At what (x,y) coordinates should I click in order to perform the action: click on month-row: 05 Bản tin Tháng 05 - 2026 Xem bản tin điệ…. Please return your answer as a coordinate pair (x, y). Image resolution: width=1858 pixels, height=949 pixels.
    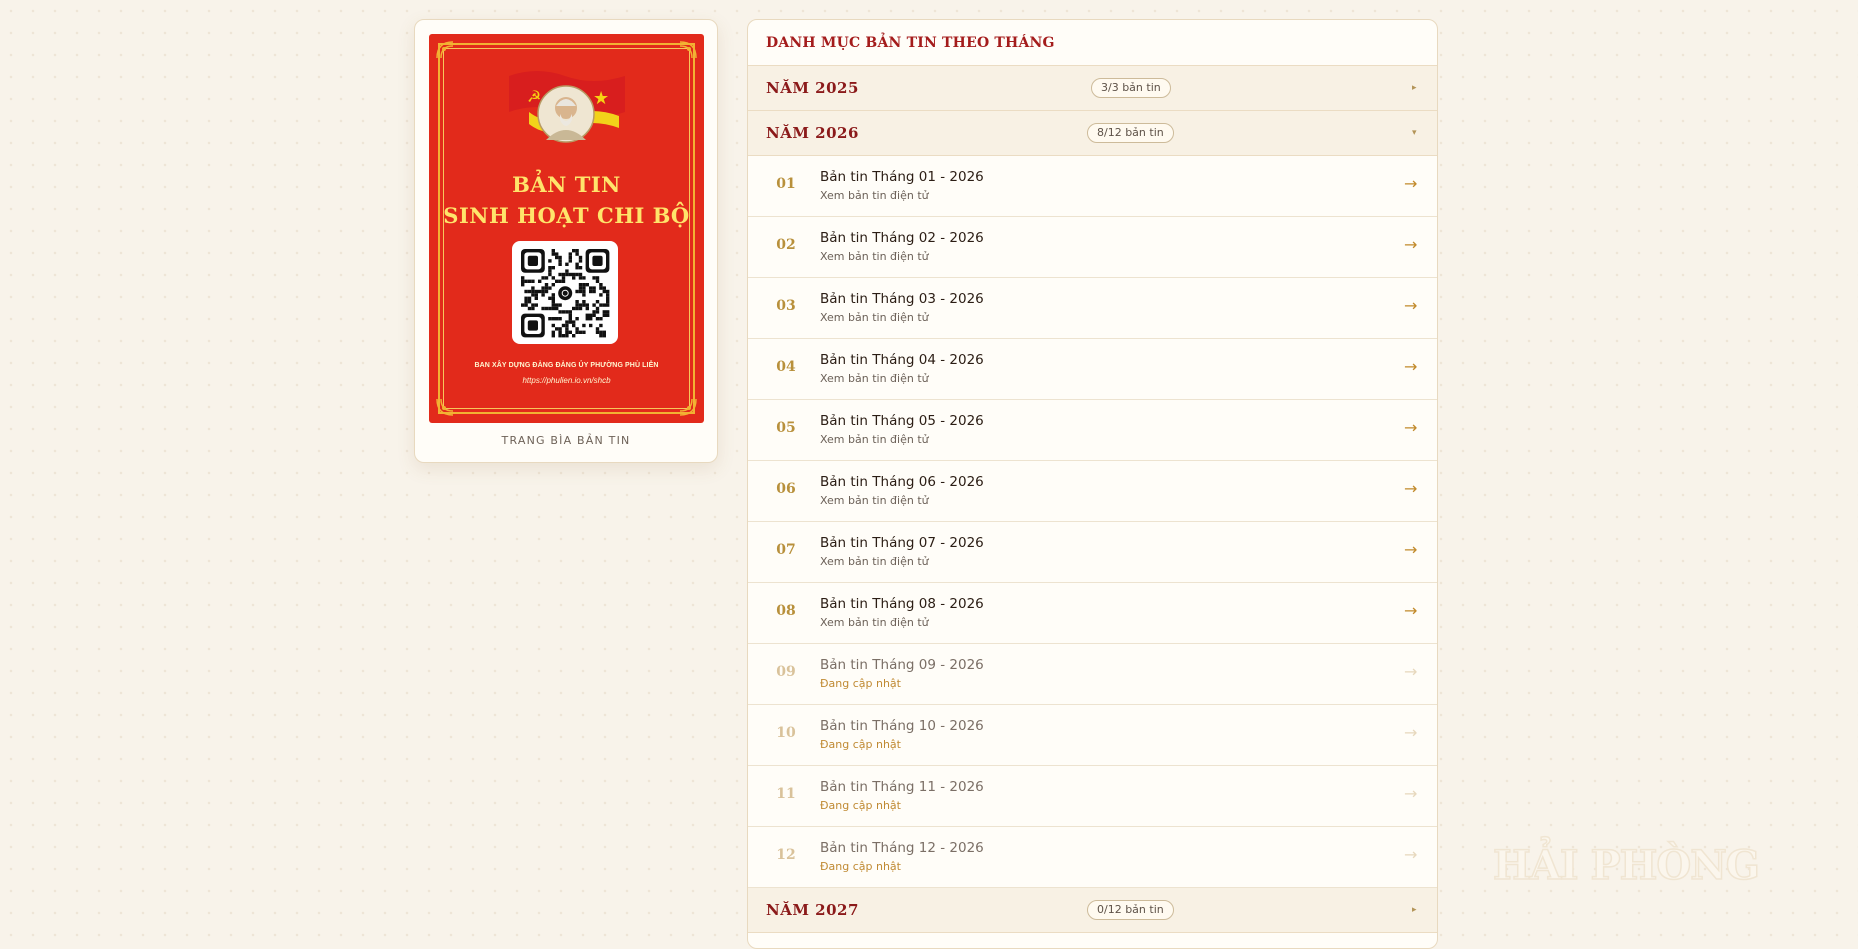
    Looking at the image, I should click on (1092, 430).